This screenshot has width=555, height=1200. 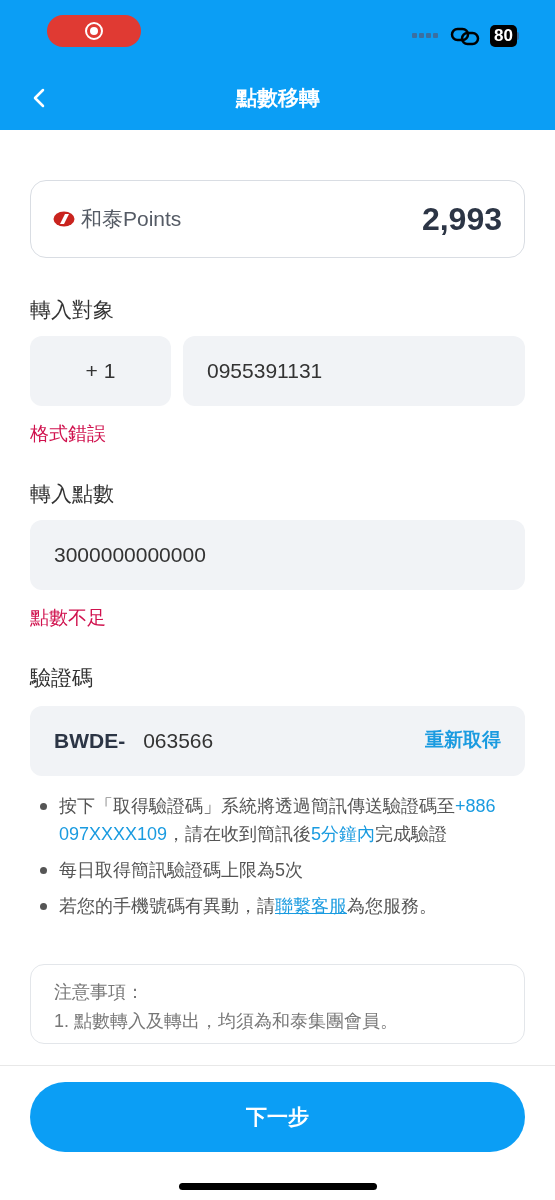 What do you see at coordinates (426, 36) in the screenshot?
I see `signal-icon` at bounding box center [426, 36].